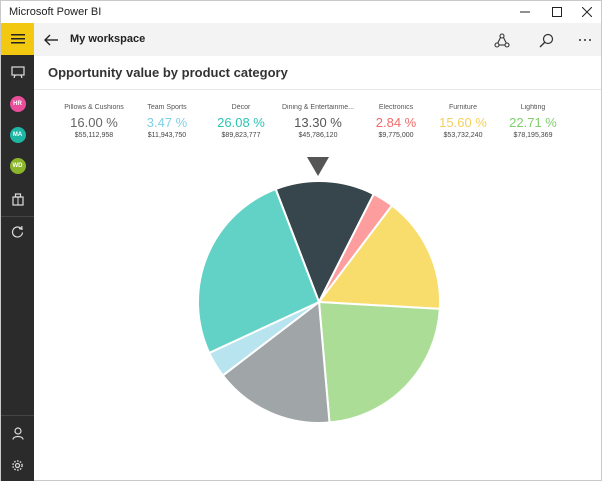 The width and height of the screenshot is (602, 481). I want to click on person-icon, so click(17, 433).